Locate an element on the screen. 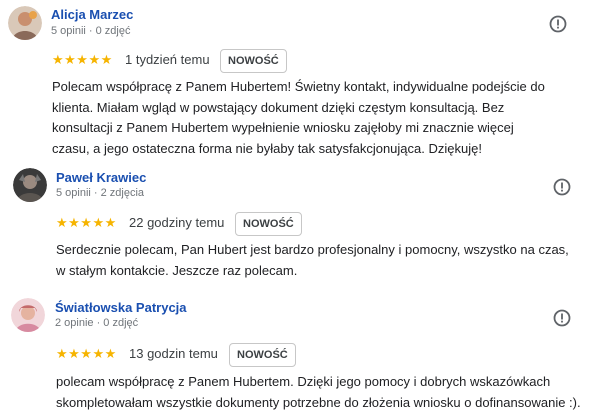  review-author-meta: 5 opinii · 0 zdjęć is located at coordinates (91, 31).